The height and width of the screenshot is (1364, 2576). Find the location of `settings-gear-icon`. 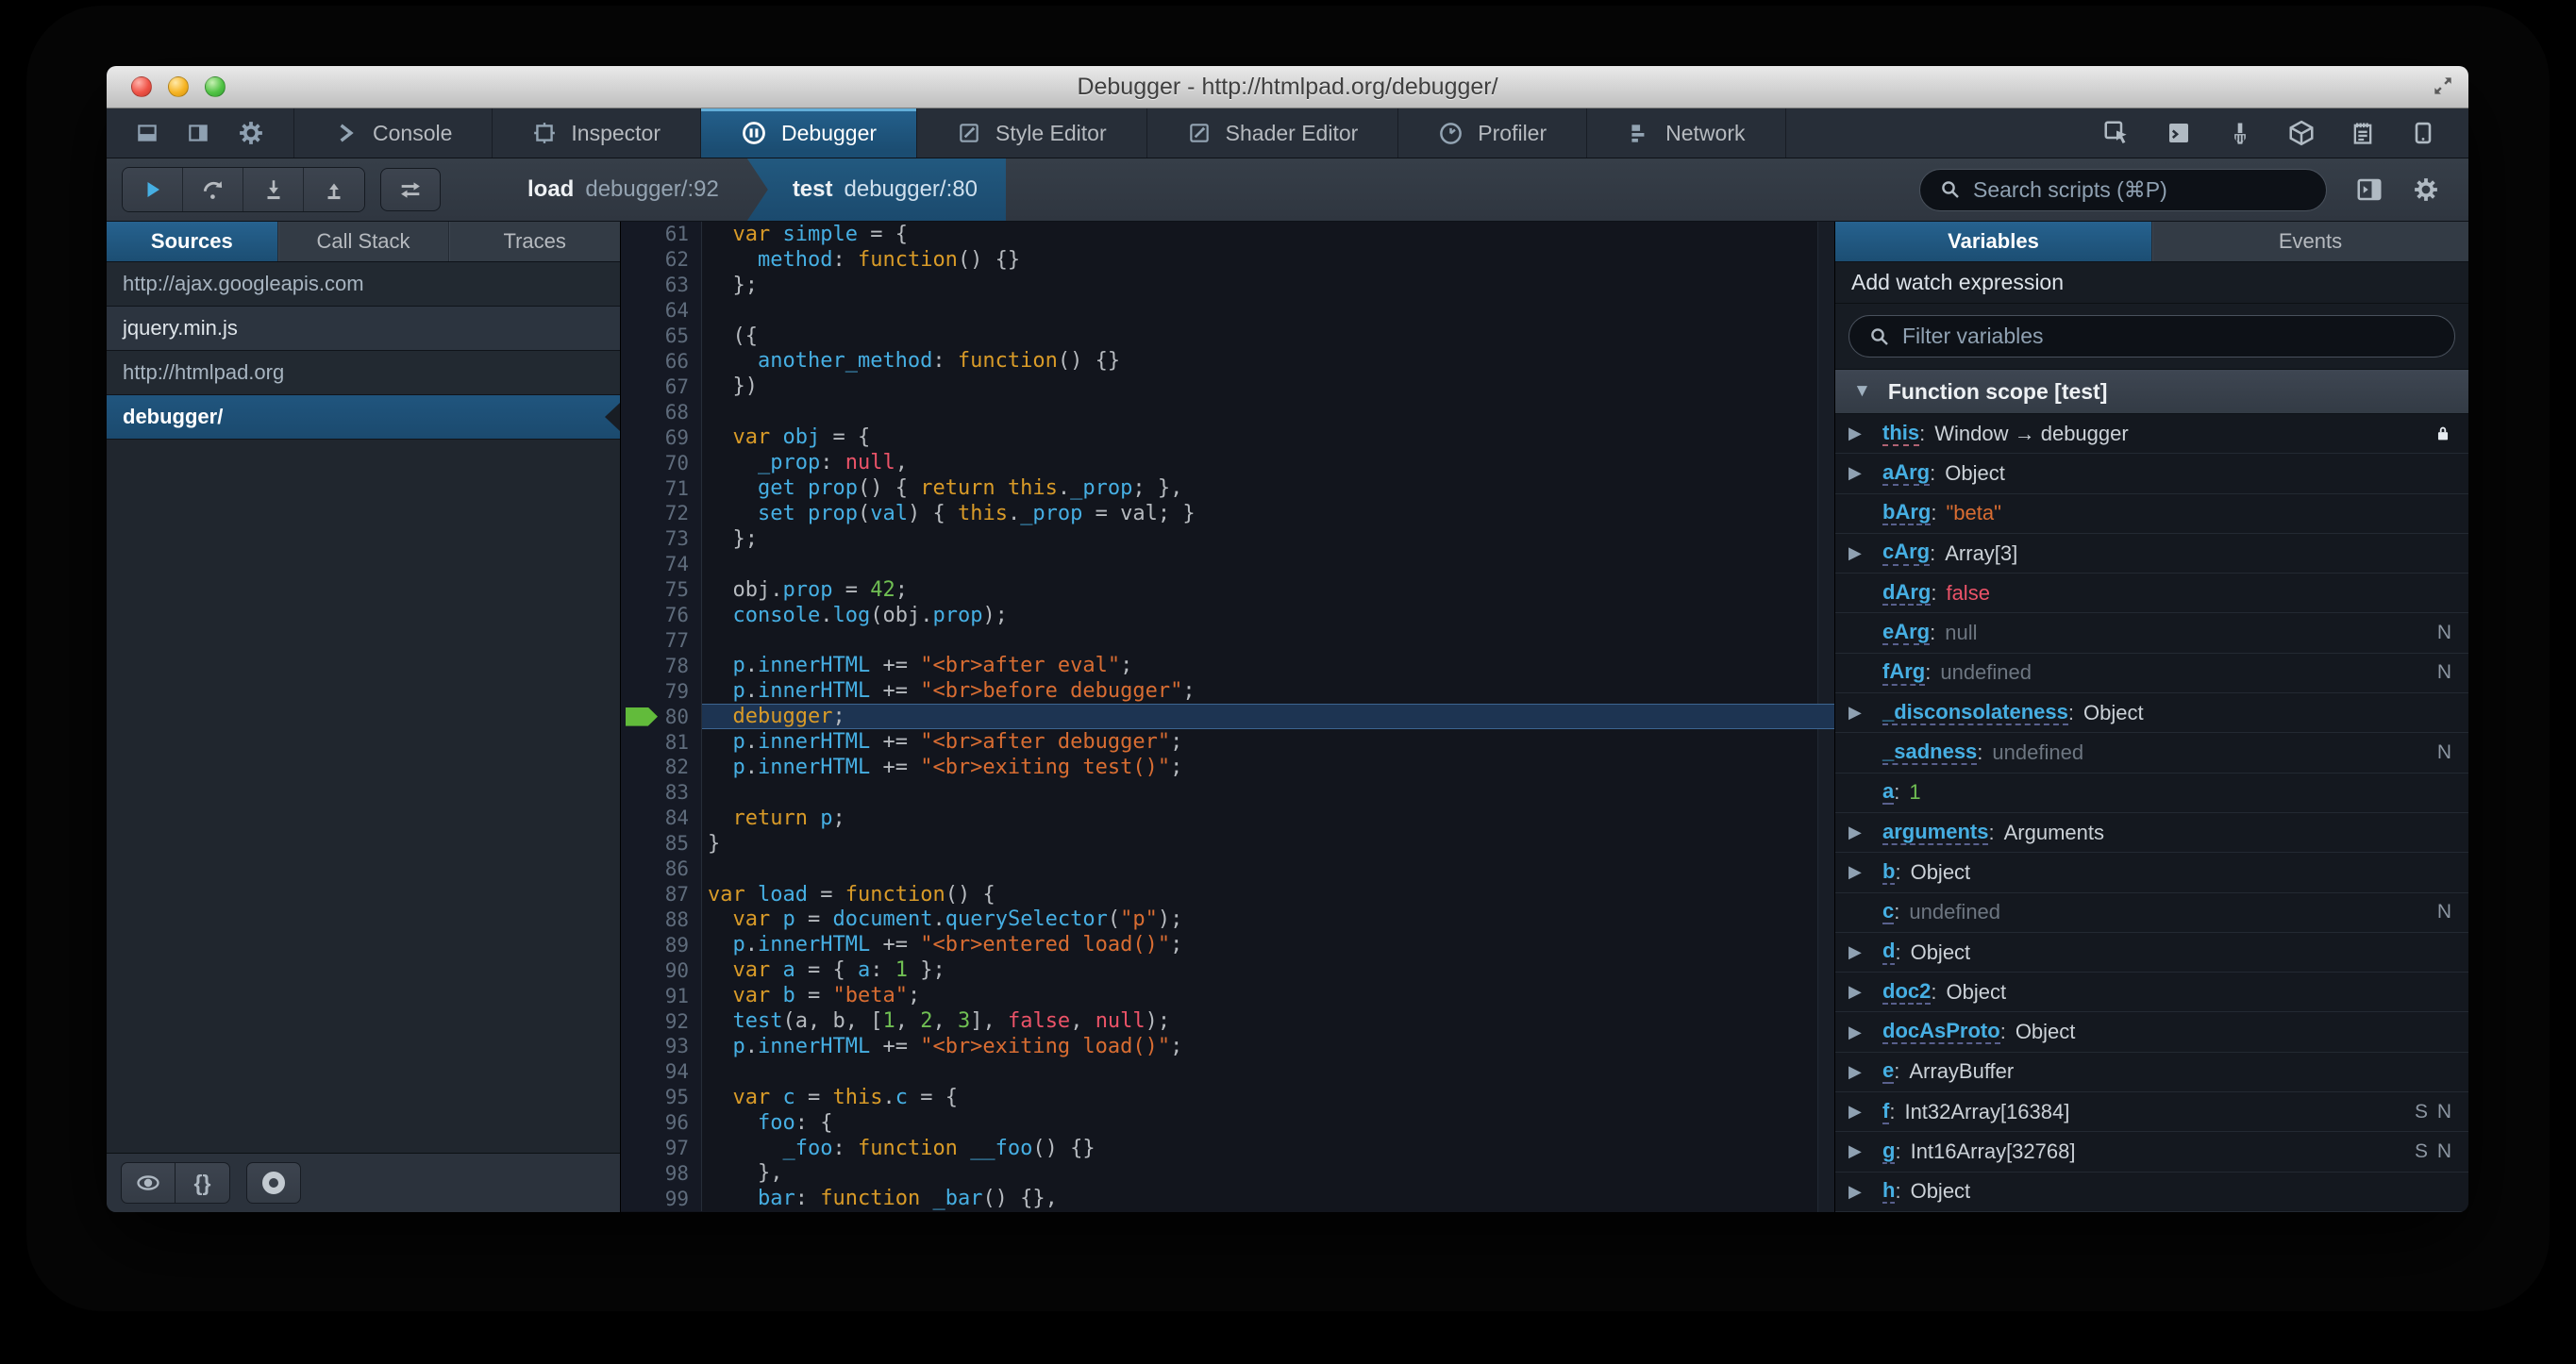

settings-gear-icon is located at coordinates (251, 133).